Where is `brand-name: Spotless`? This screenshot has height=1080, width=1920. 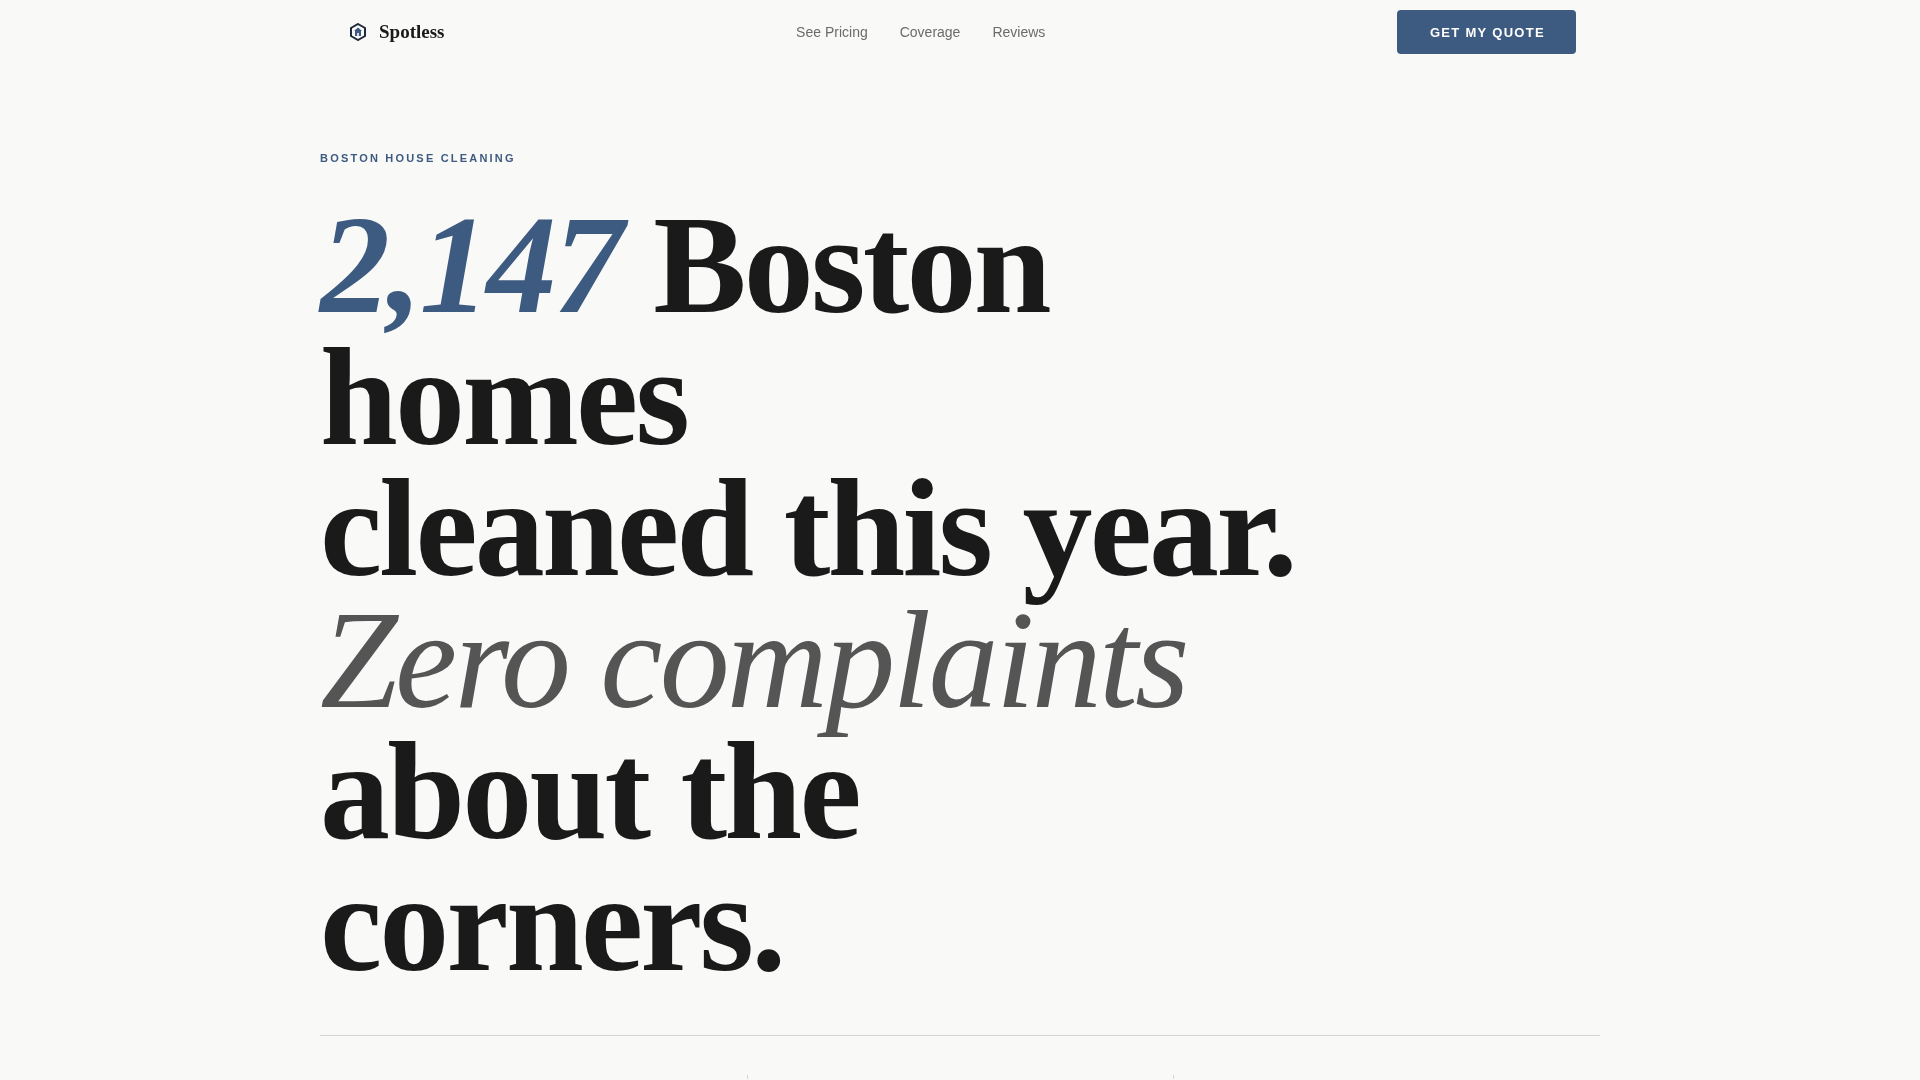
brand-name: Spotless is located at coordinates (412, 32).